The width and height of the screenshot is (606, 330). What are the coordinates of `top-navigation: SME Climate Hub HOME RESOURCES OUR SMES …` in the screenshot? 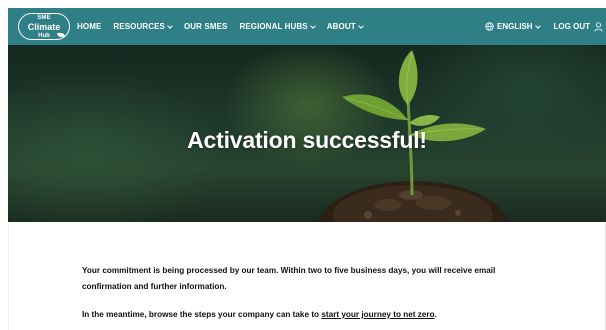 It's located at (307, 26).